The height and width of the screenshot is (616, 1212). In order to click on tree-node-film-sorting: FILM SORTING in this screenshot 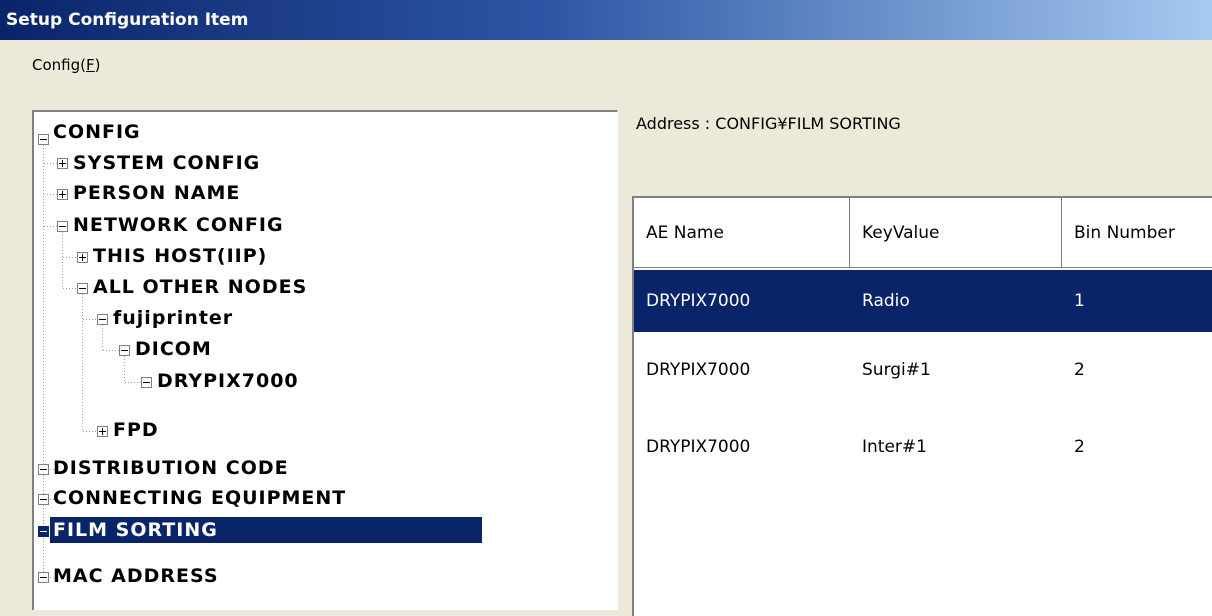, I will do `click(266, 530)`.